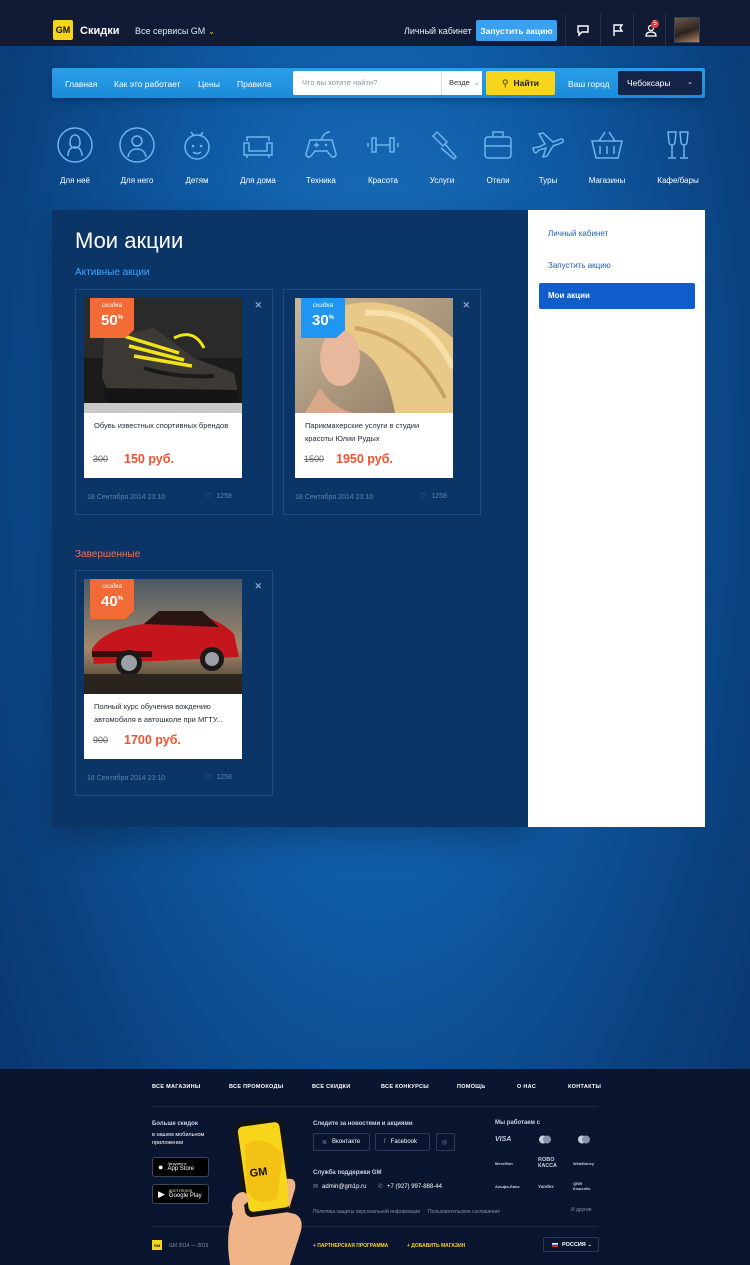 Image resolution: width=750 pixels, height=1265 pixels. I want to click on old-price: 900, so click(101, 740).